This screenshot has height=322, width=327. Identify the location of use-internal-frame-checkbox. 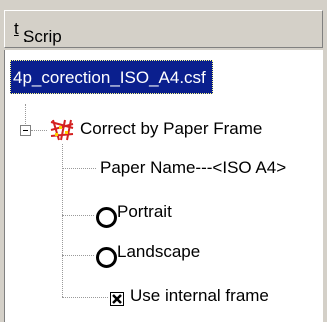
(117, 299).